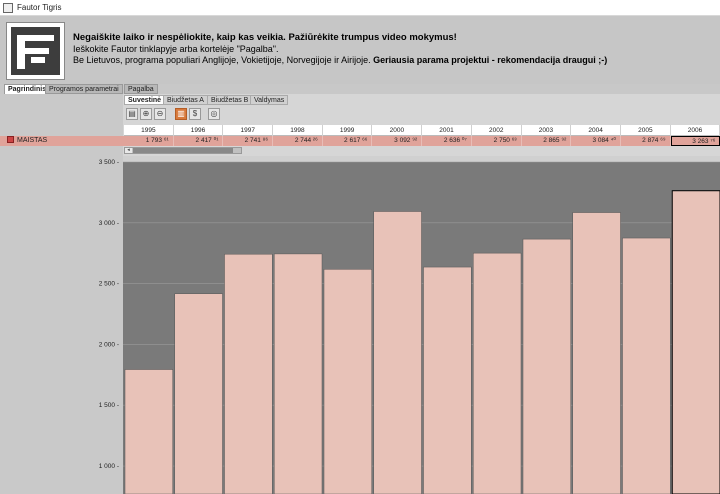  I want to click on row-marker-icon, so click(10, 139).